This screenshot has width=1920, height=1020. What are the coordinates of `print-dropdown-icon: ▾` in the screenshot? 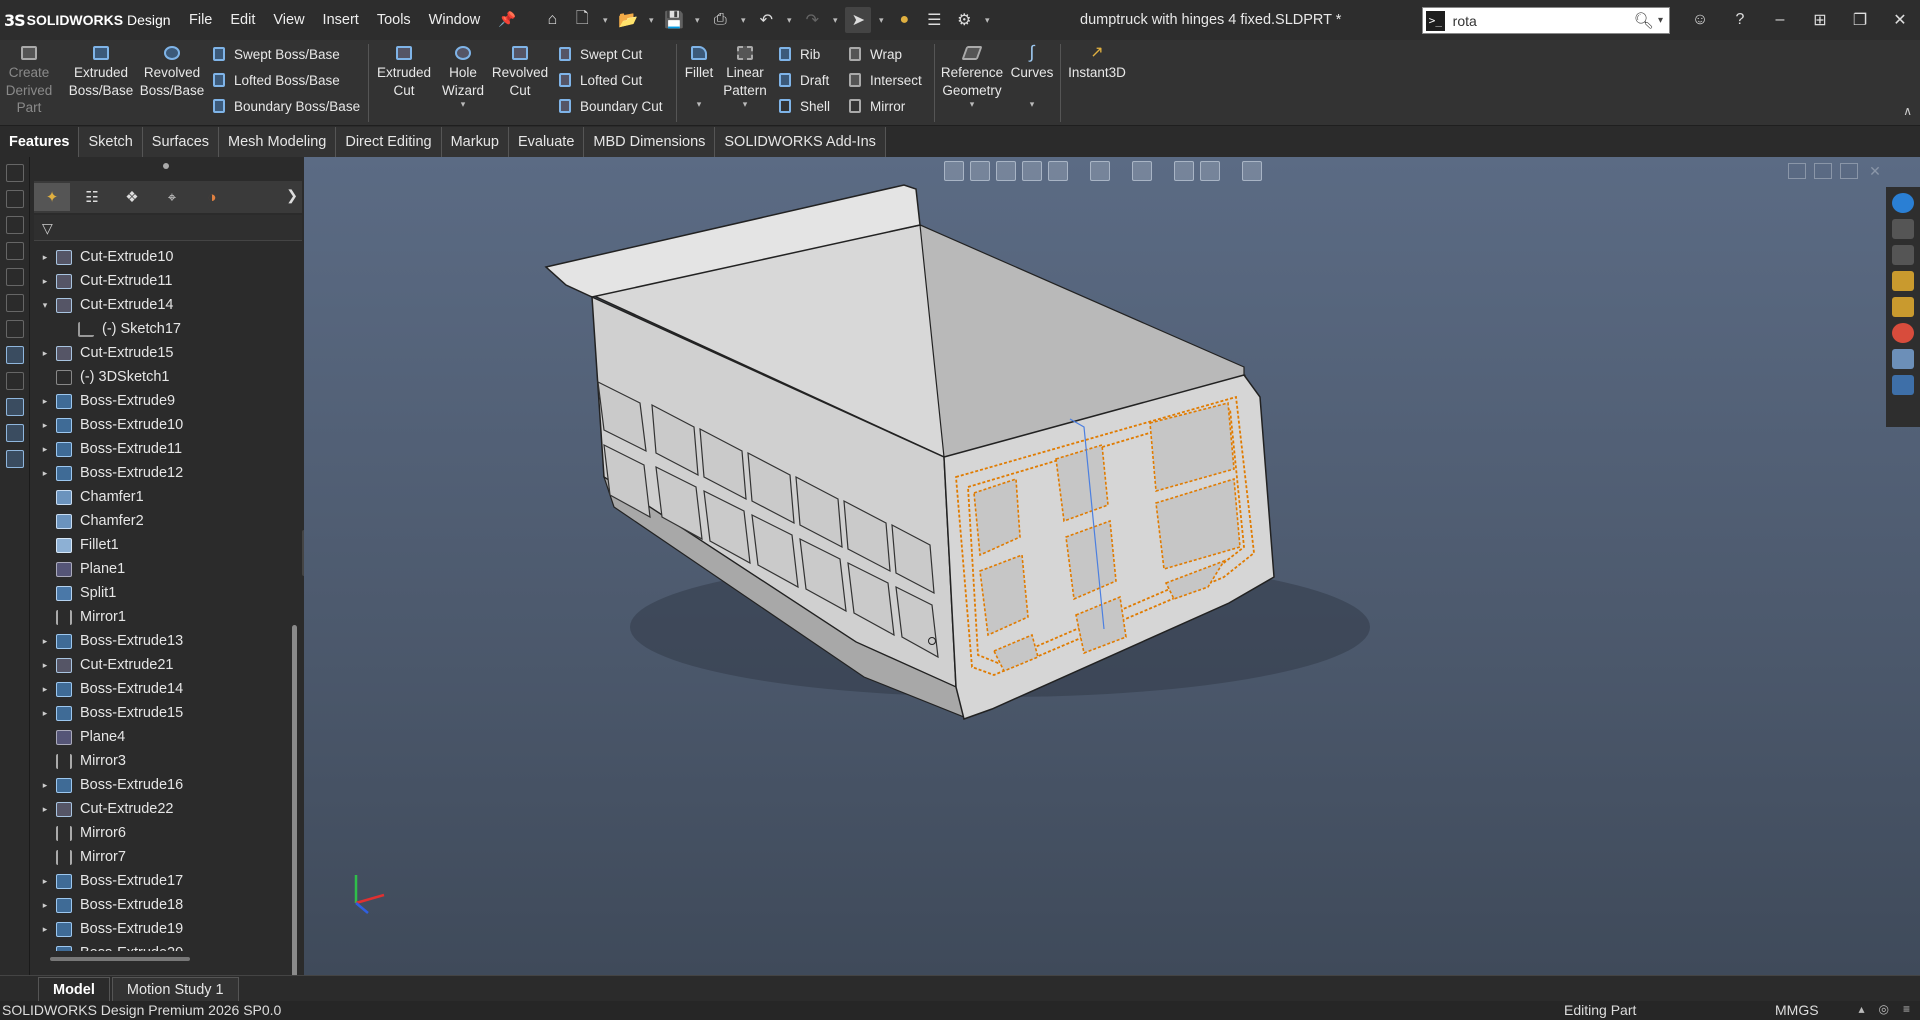 It's located at (743, 20).